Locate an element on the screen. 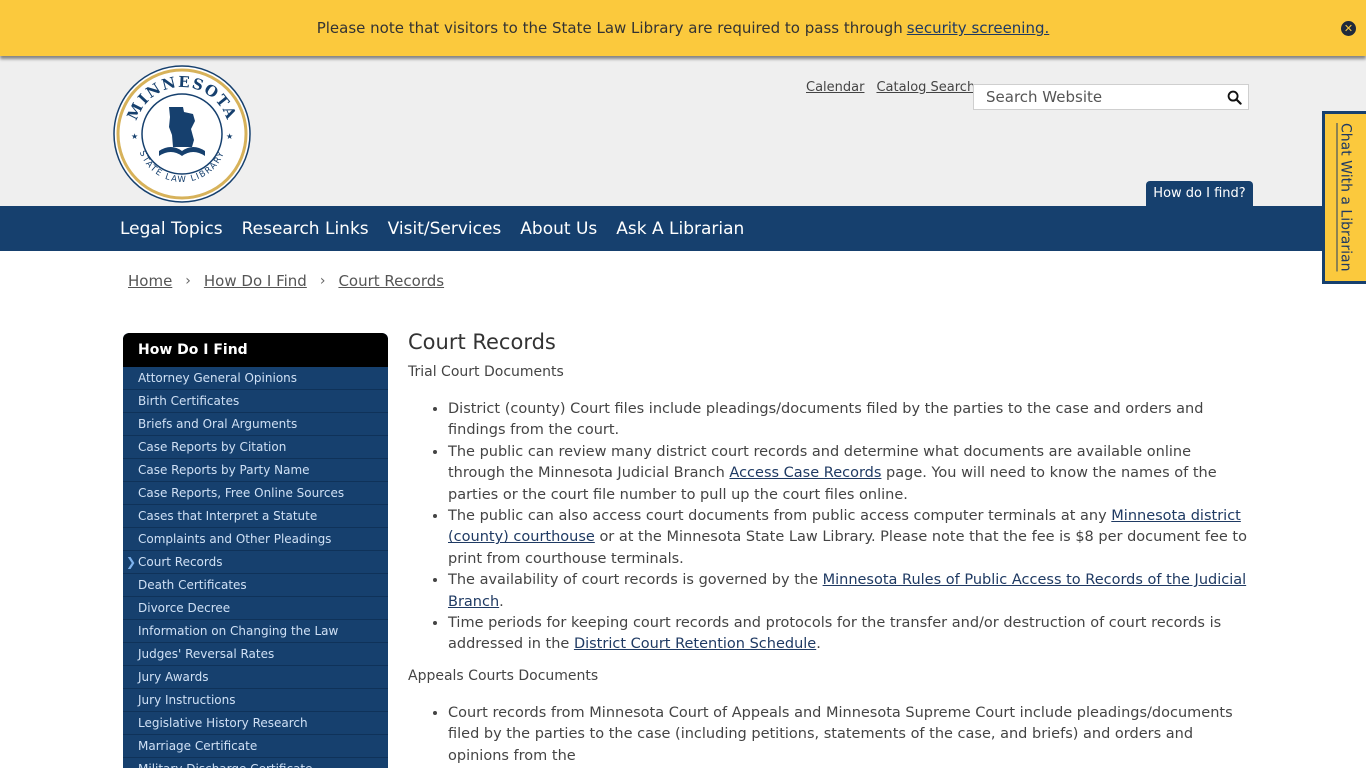 Image resolution: width=1366 pixels, height=768 pixels. site-search is located at coordinates (1111, 97).